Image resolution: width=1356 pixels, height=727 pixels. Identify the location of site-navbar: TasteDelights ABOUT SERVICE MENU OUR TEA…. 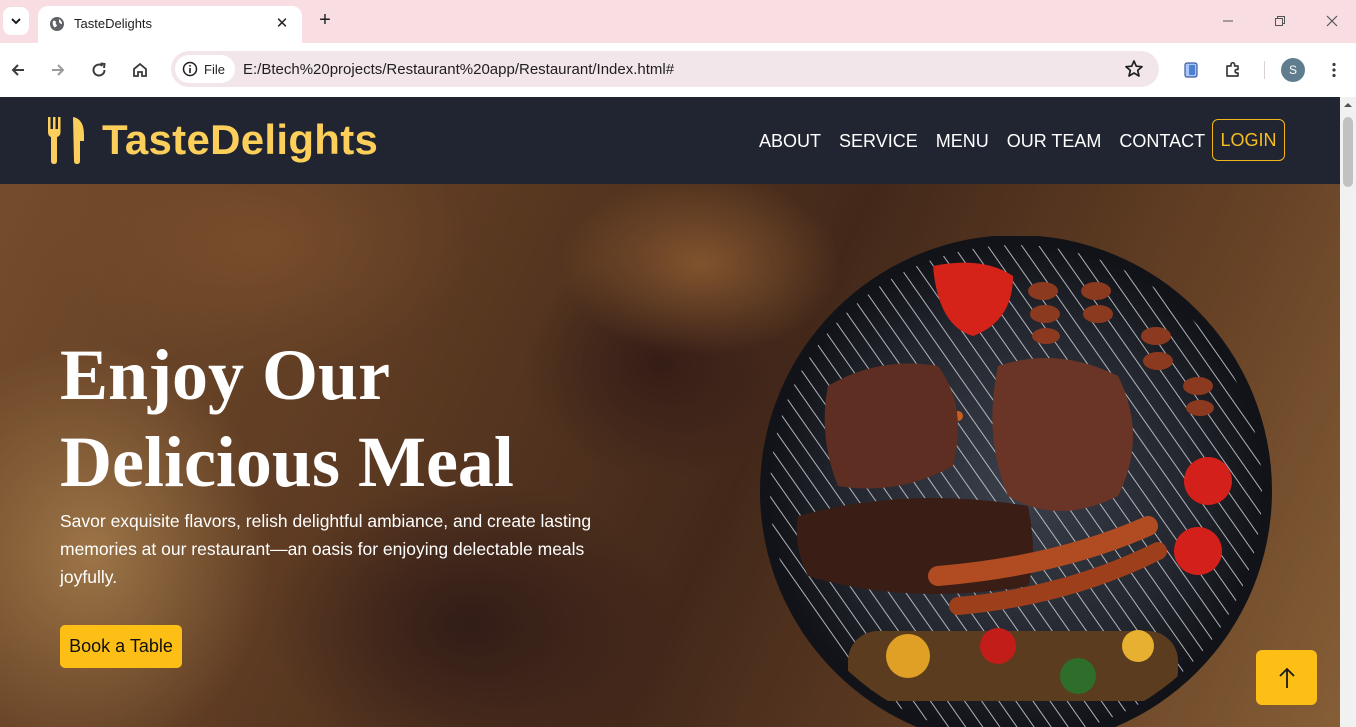
(670, 140).